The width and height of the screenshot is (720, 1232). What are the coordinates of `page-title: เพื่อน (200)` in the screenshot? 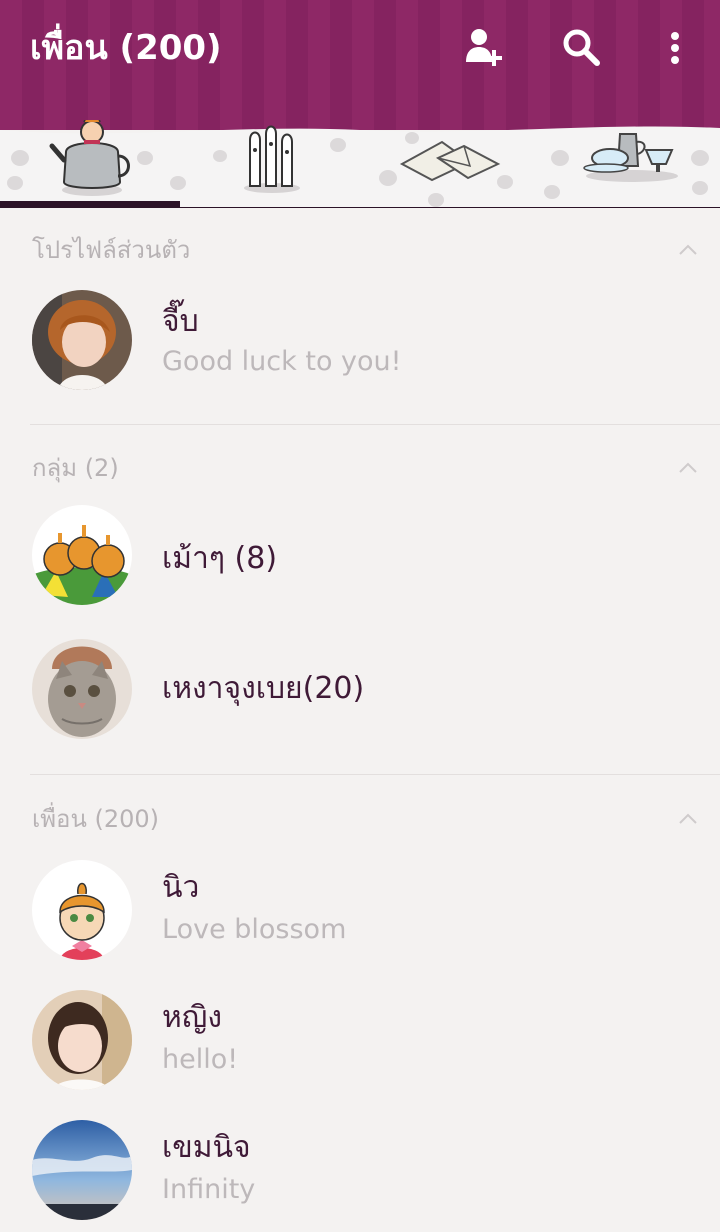 It's located at (126, 48).